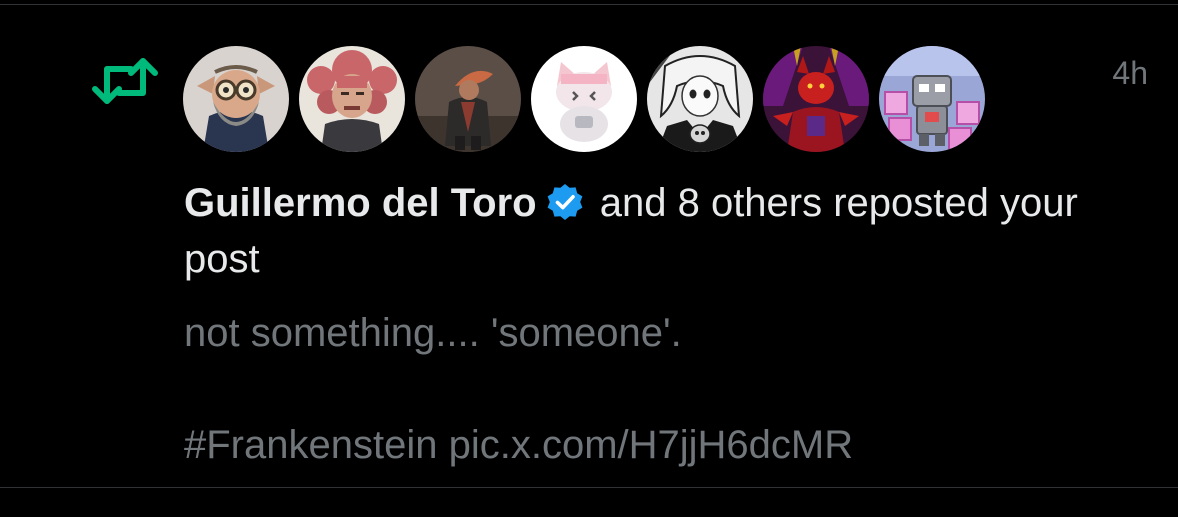 The width and height of the screenshot is (1178, 517). Describe the element at coordinates (589, 487) in the screenshot. I see `bottom-divider` at that location.